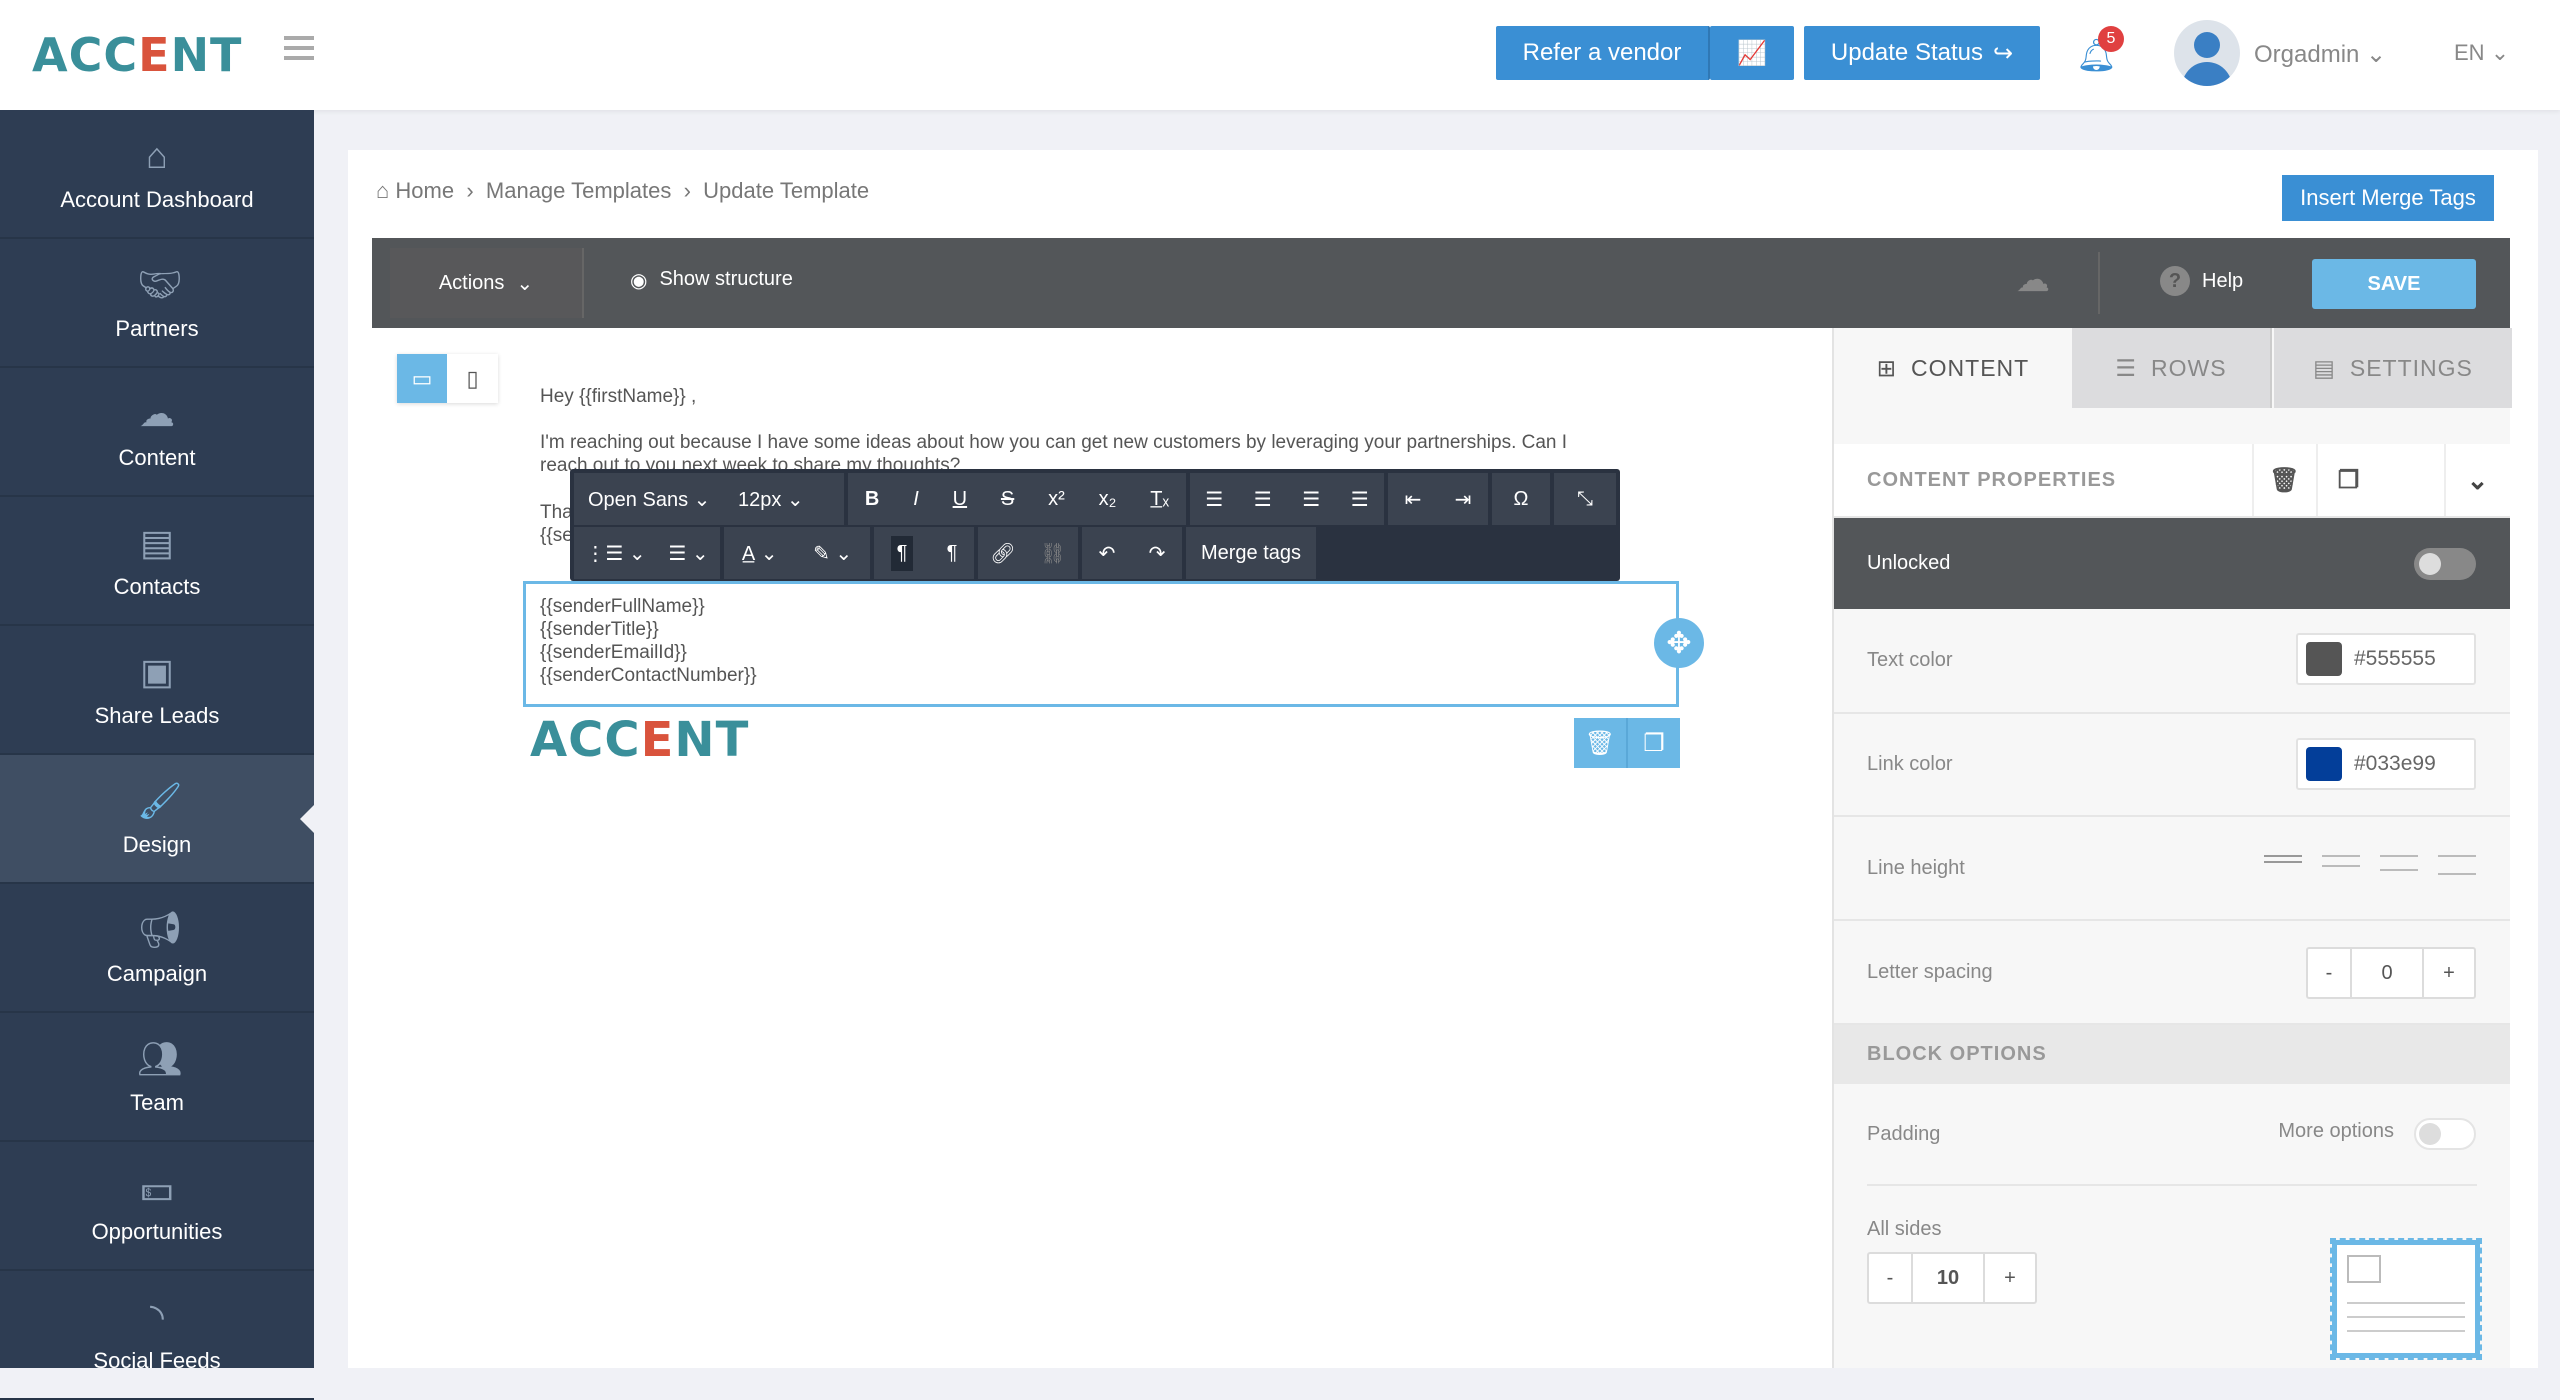 The image size is (2560, 1400). I want to click on unlink-icon: ⛓︎, so click(1052, 553).